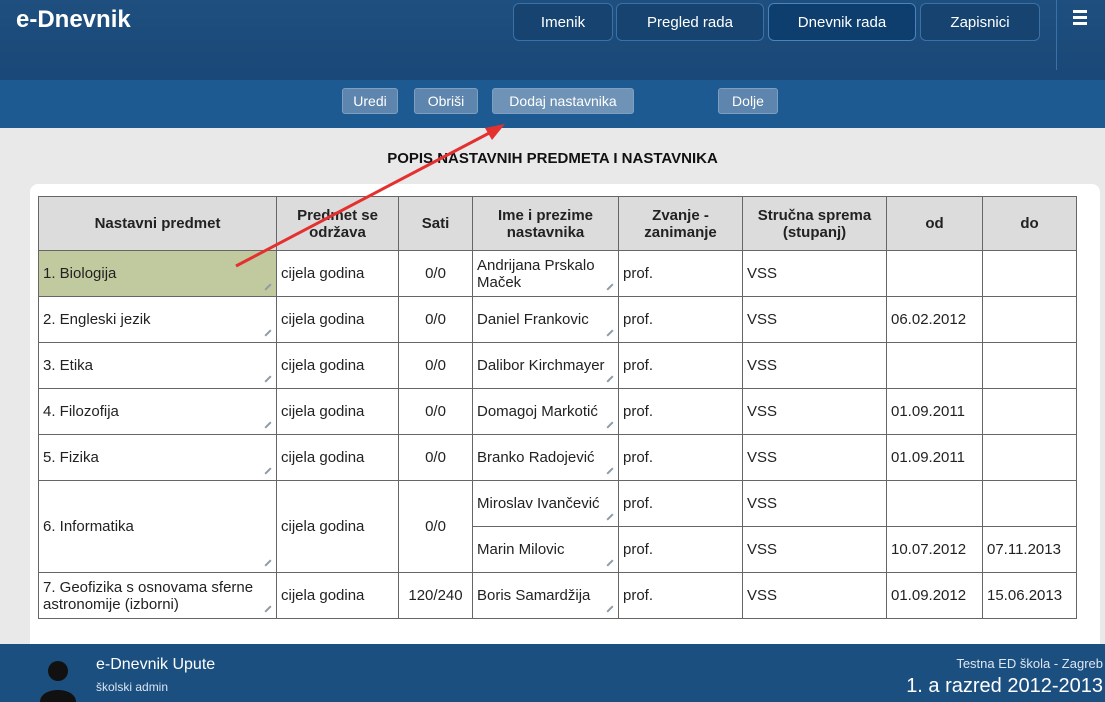  What do you see at coordinates (552, 158) in the screenshot?
I see `page-title: POPIS NASTAVNIH PREDMETA I NASTAVNIKA` at bounding box center [552, 158].